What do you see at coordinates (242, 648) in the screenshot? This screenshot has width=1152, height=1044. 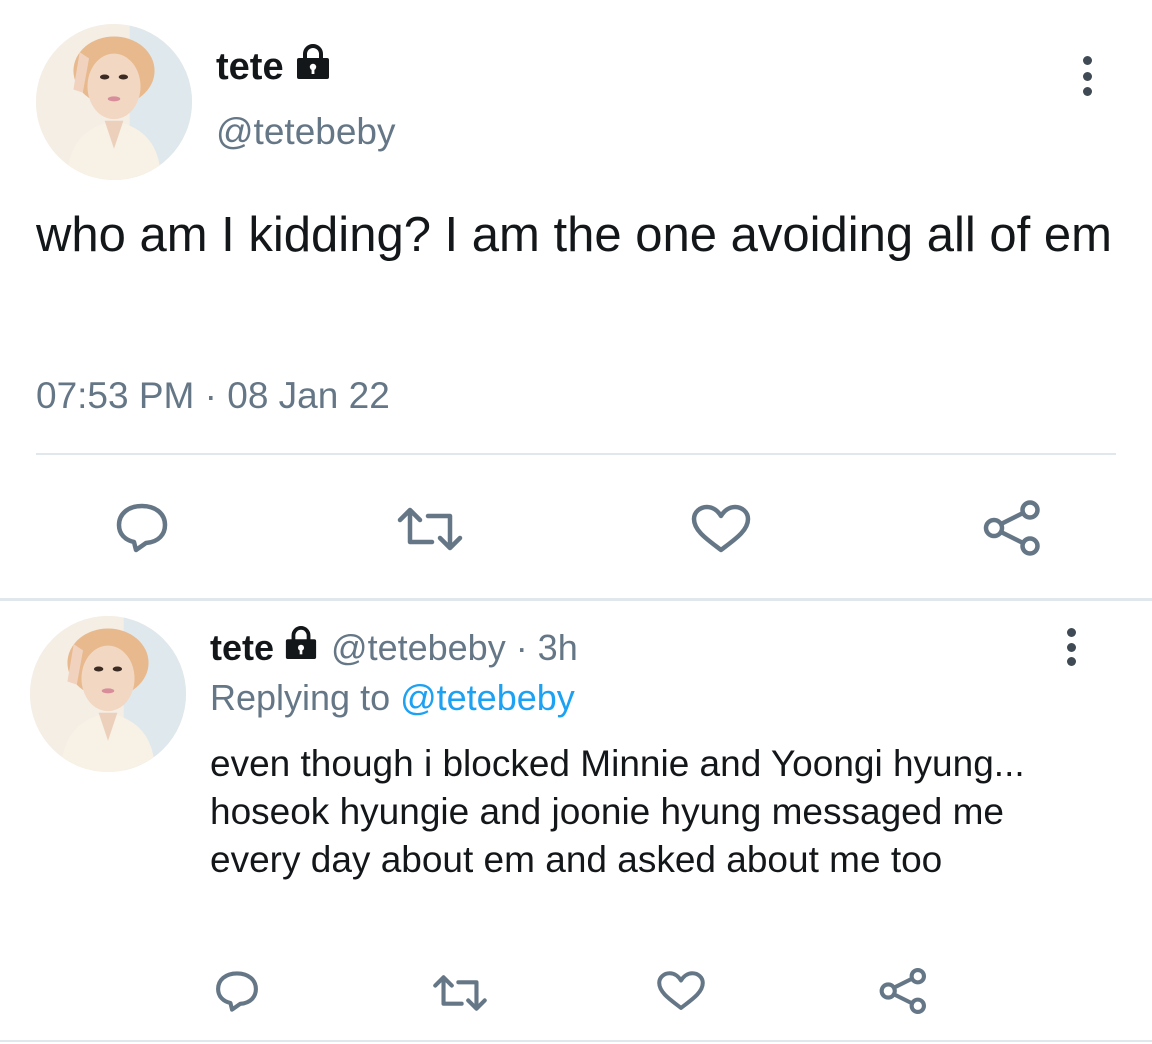 I see `reply-display-name: tete` at bounding box center [242, 648].